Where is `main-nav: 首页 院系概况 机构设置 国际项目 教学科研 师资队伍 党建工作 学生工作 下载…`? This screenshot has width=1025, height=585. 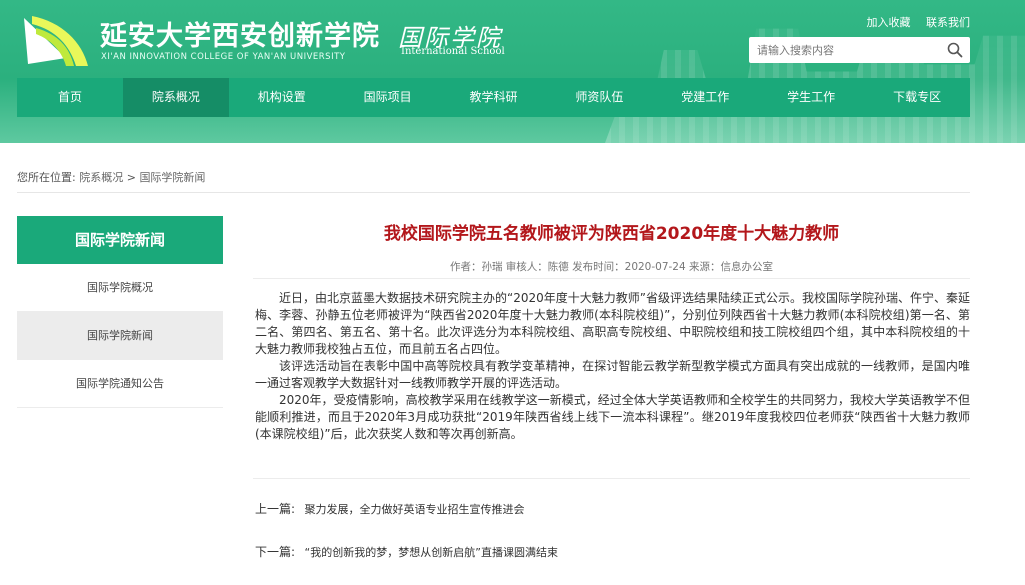 main-nav: 首页 院系概况 机构设置 国际项目 教学科研 师资队伍 党建工作 学生工作 下载… is located at coordinates (493, 97).